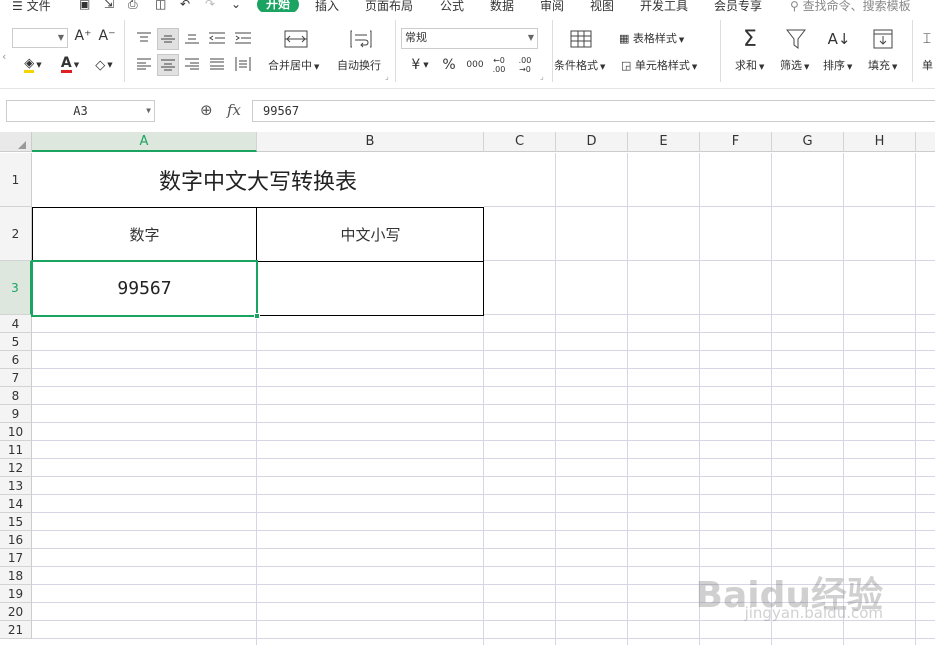  Describe the element at coordinates (664, 142) in the screenshot. I see `column-header-e: E` at that location.